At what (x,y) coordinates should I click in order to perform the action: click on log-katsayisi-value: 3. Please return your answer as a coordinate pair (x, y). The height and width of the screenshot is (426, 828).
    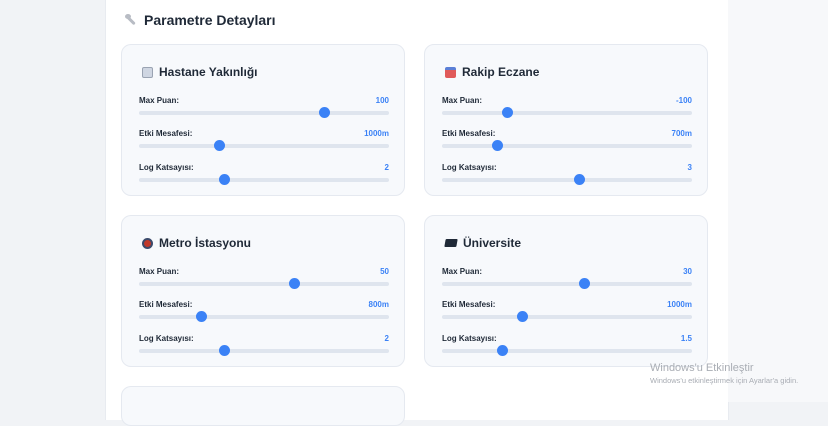
    Looking at the image, I should click on (689, 167).